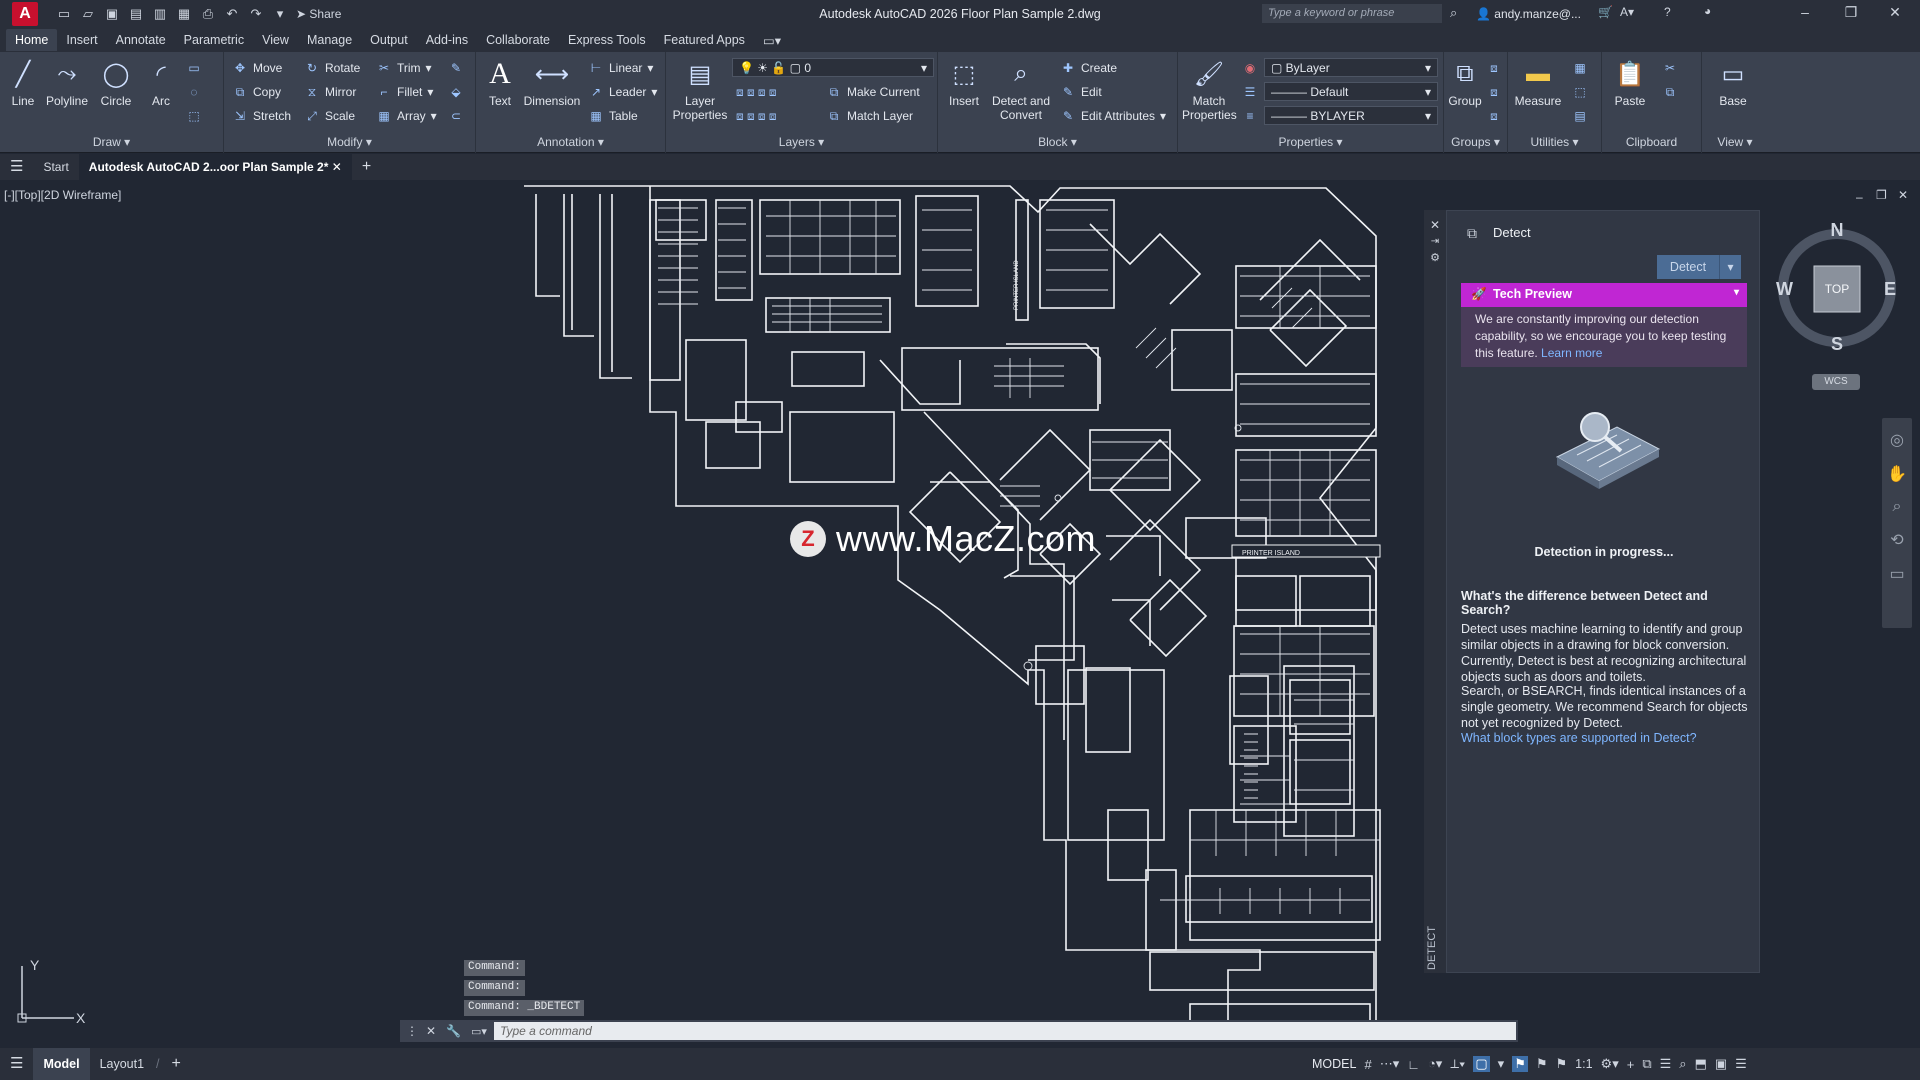 Image resolution: width=1920 pixels, height=1080 pixels. I want to click on workspace-gear-icon: ⚙▾, so click(1610, 1064).